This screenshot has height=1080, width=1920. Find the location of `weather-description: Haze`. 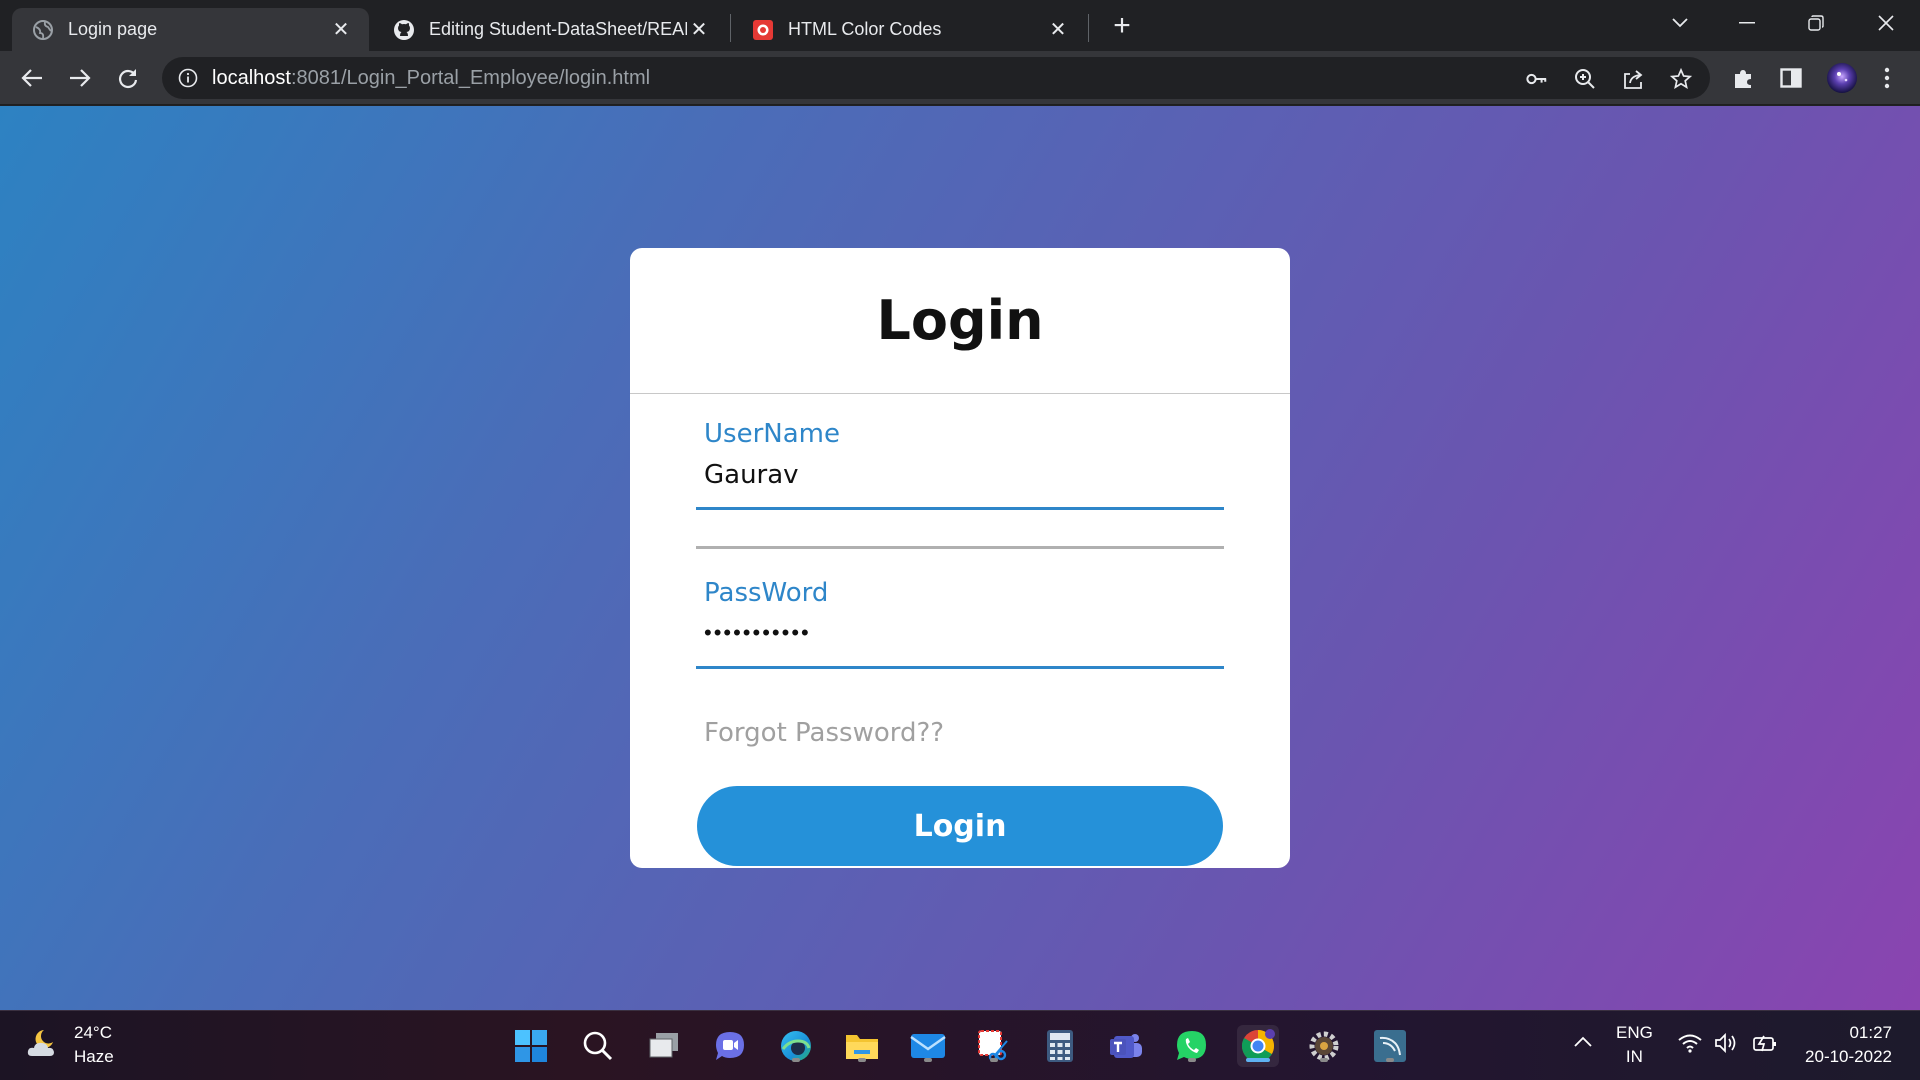

weather-description: Haze is located at coordinates (94, 1056).